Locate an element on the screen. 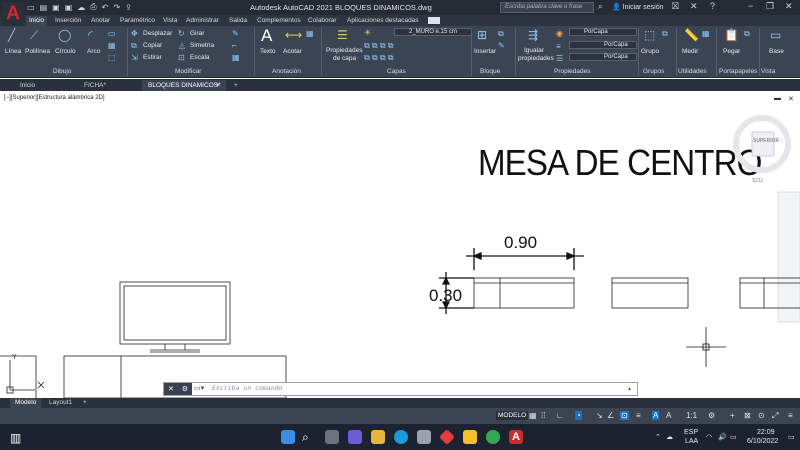 Image resolution: width=800 pixels, height=450 pixels. minimize-icon: − is located at coordinates (750, 6).